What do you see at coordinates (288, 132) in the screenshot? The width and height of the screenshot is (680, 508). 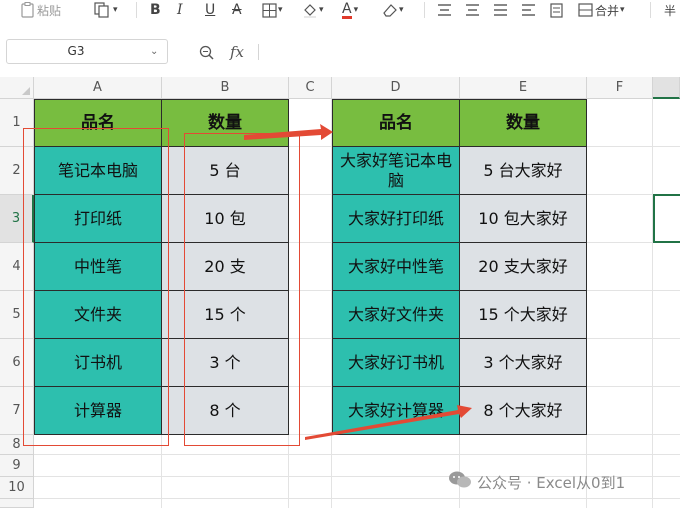 I see `arrow-to-d1-icon` at bounding box center [288, 132].